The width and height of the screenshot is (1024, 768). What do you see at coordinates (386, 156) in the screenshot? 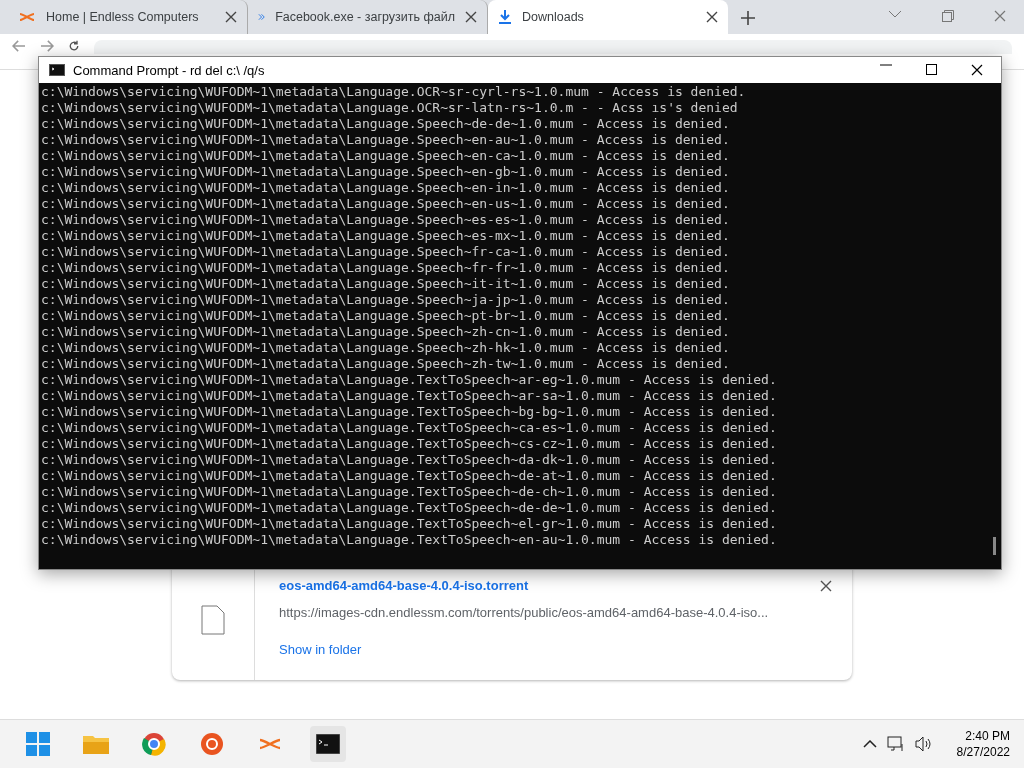
I see `console-line: c:\Windows\servicing\WUFODM~1\metadata\Language.Speech~en-ca~1.0.mum - Access is denied.` at bounding box center [386, 156].